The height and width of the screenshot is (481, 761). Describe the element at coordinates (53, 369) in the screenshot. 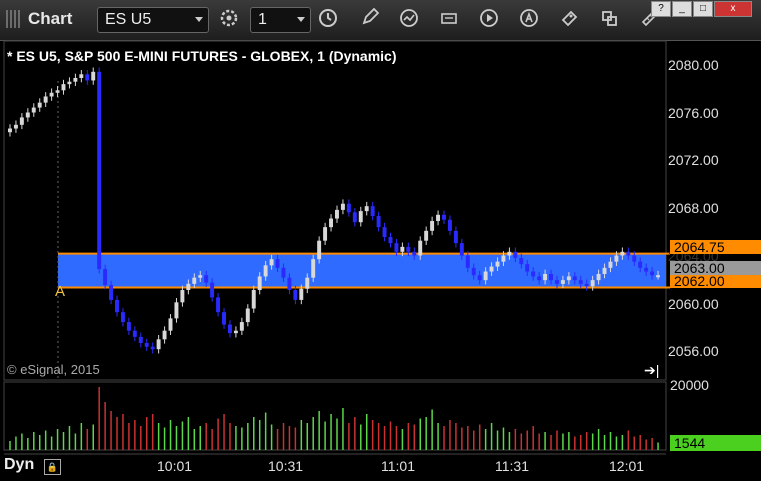

I see `copyright-text: © eSignal, 2015` at that location.